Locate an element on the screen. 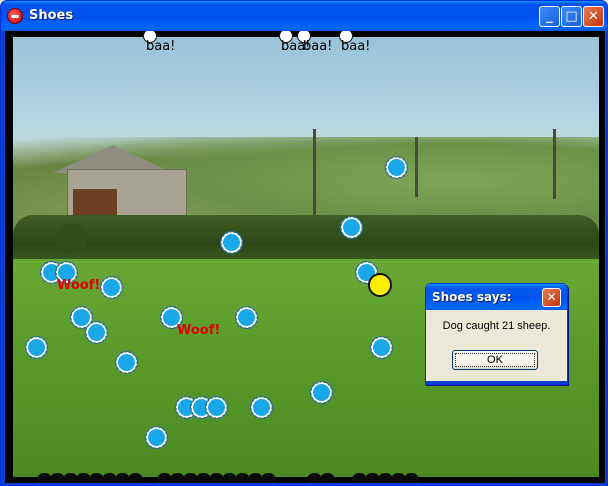  maximize-button: □ is located at coordinates (571, 16).